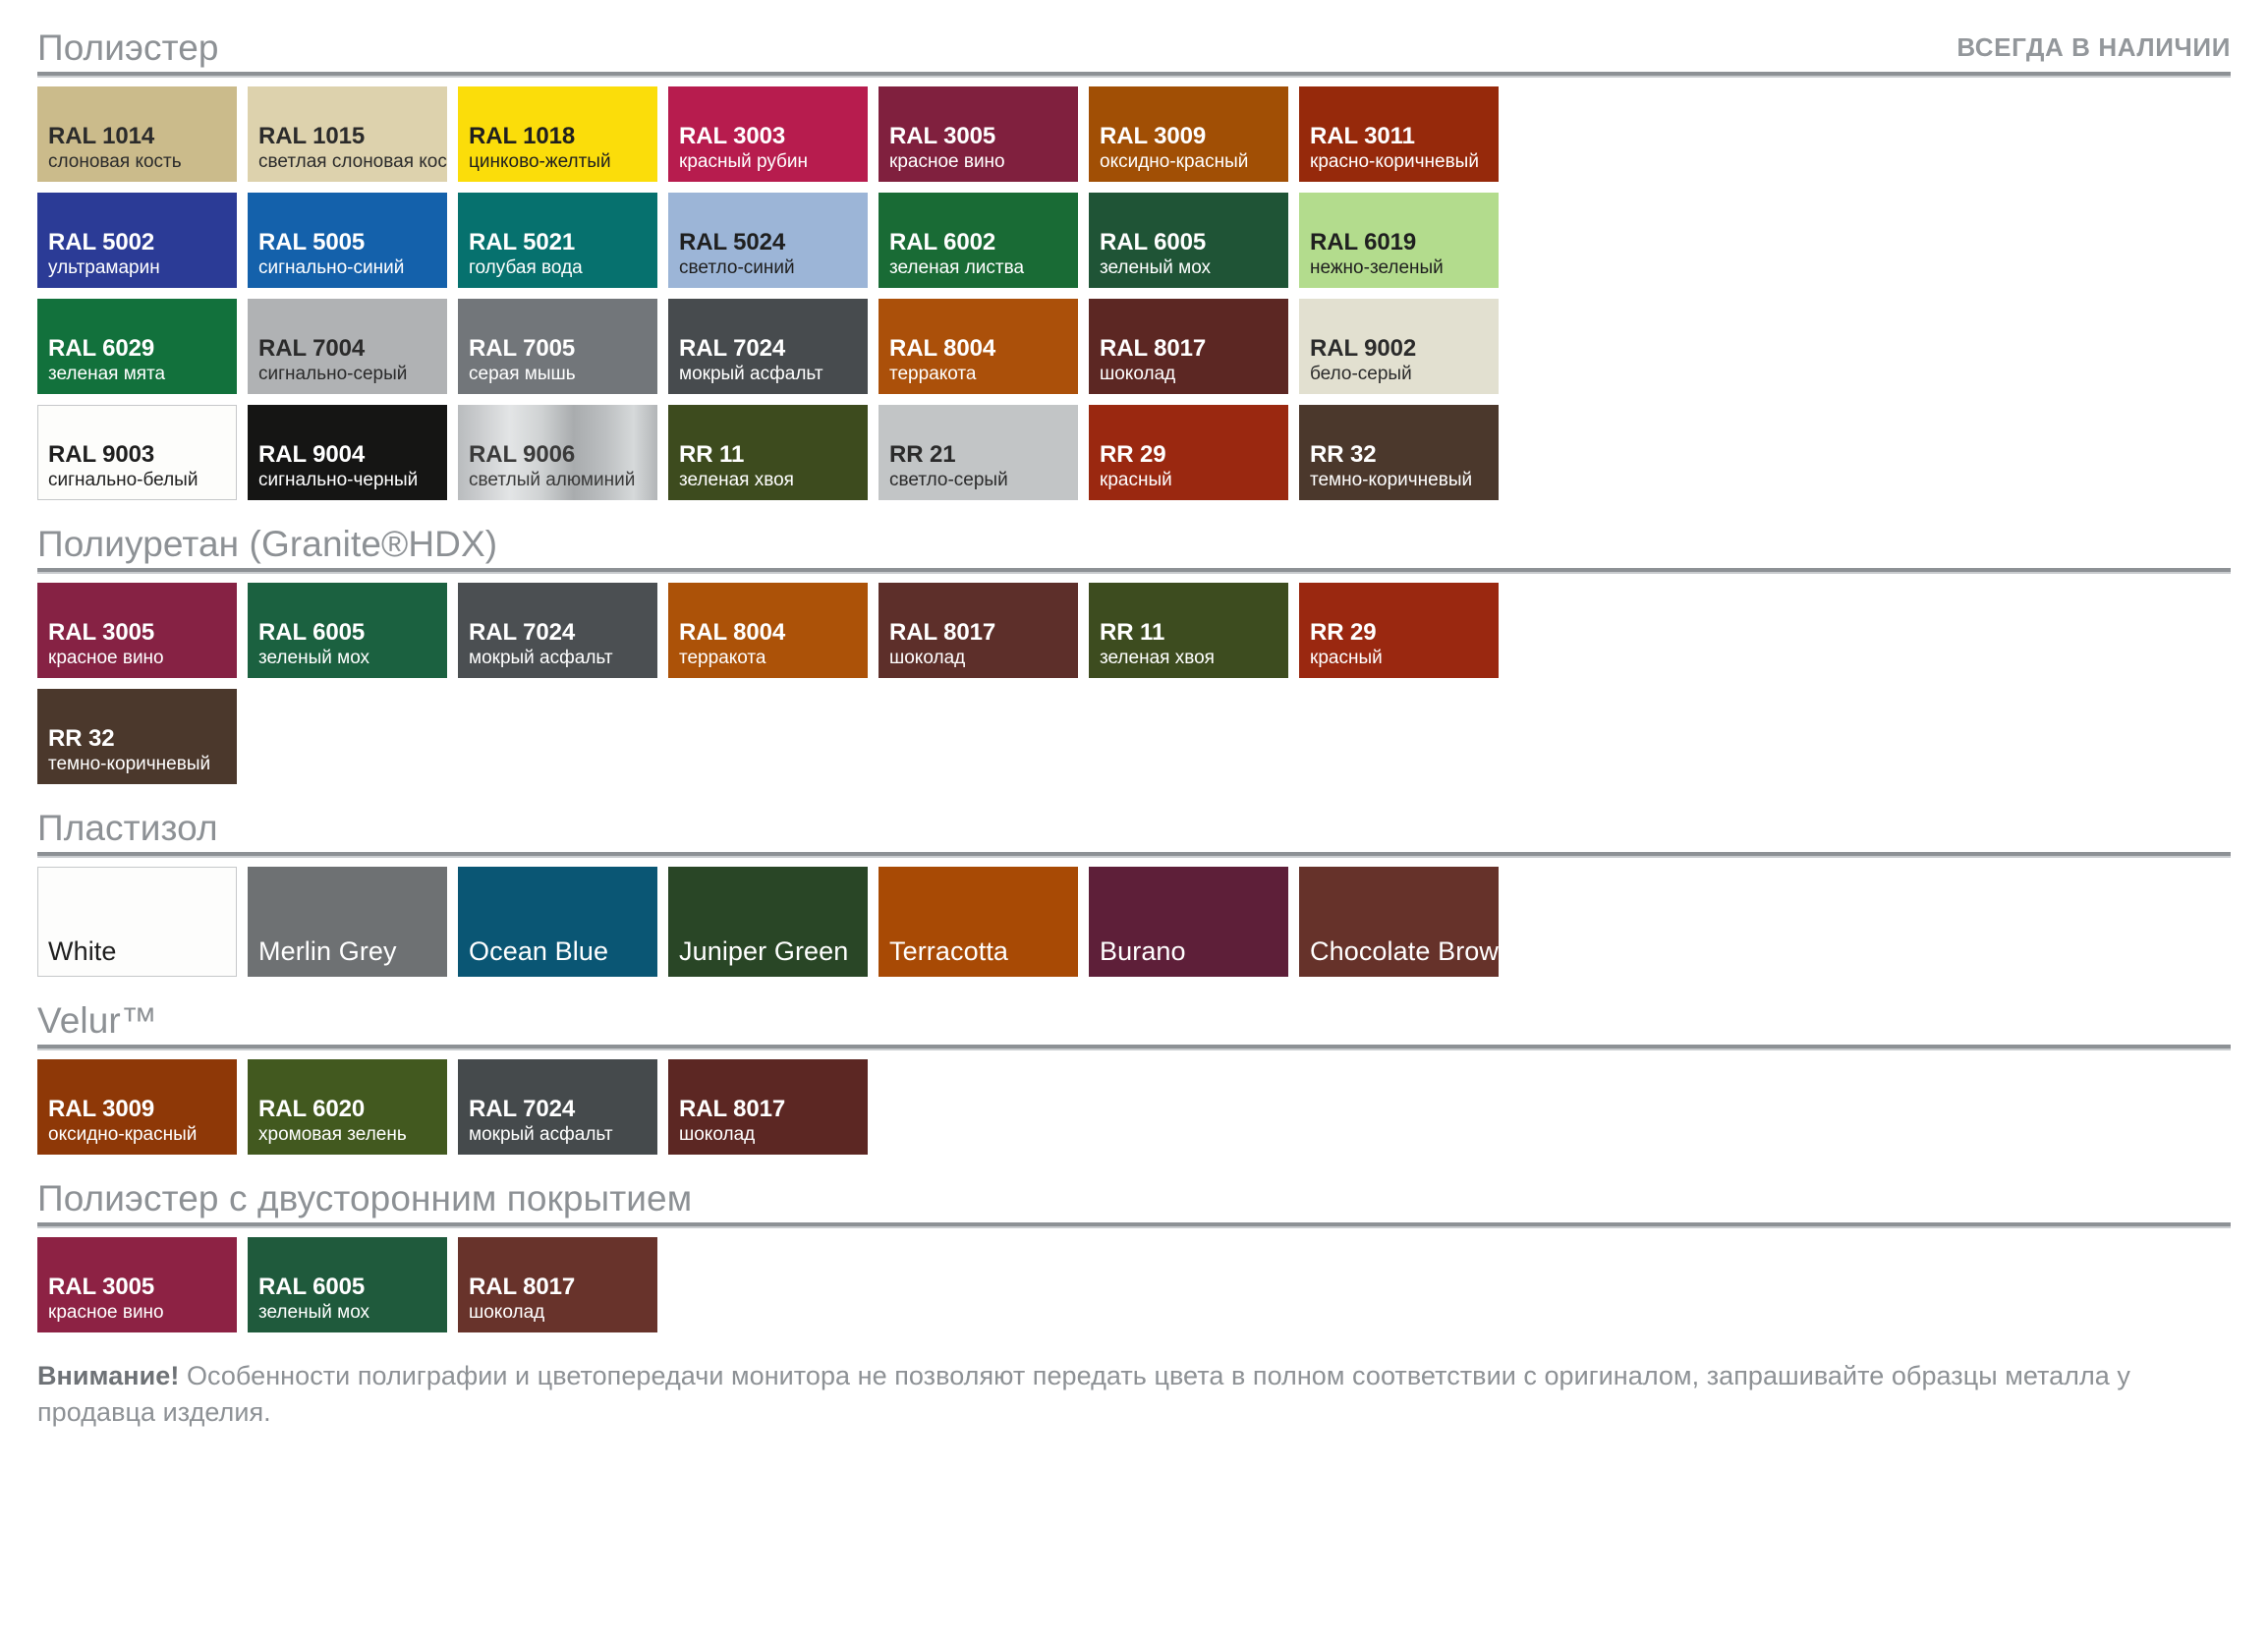  I want to click on color-swatch: RAL 6002 зеленая листва, so click(979, 240).